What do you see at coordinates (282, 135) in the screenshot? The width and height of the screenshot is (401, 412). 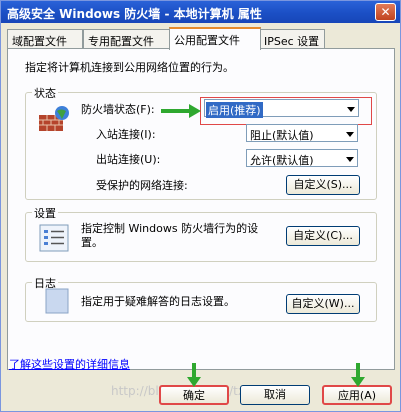 I see `inbound-value: 阻止(默认值)` at bounding box center [282, 135].